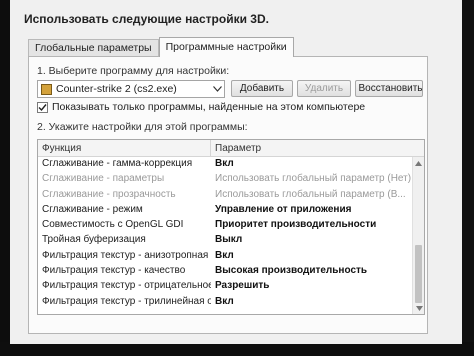 This screenshot has height=356, width=474. I want to click on feature-cell: Совместимость с OpenGL GDI, so click(113, 225).